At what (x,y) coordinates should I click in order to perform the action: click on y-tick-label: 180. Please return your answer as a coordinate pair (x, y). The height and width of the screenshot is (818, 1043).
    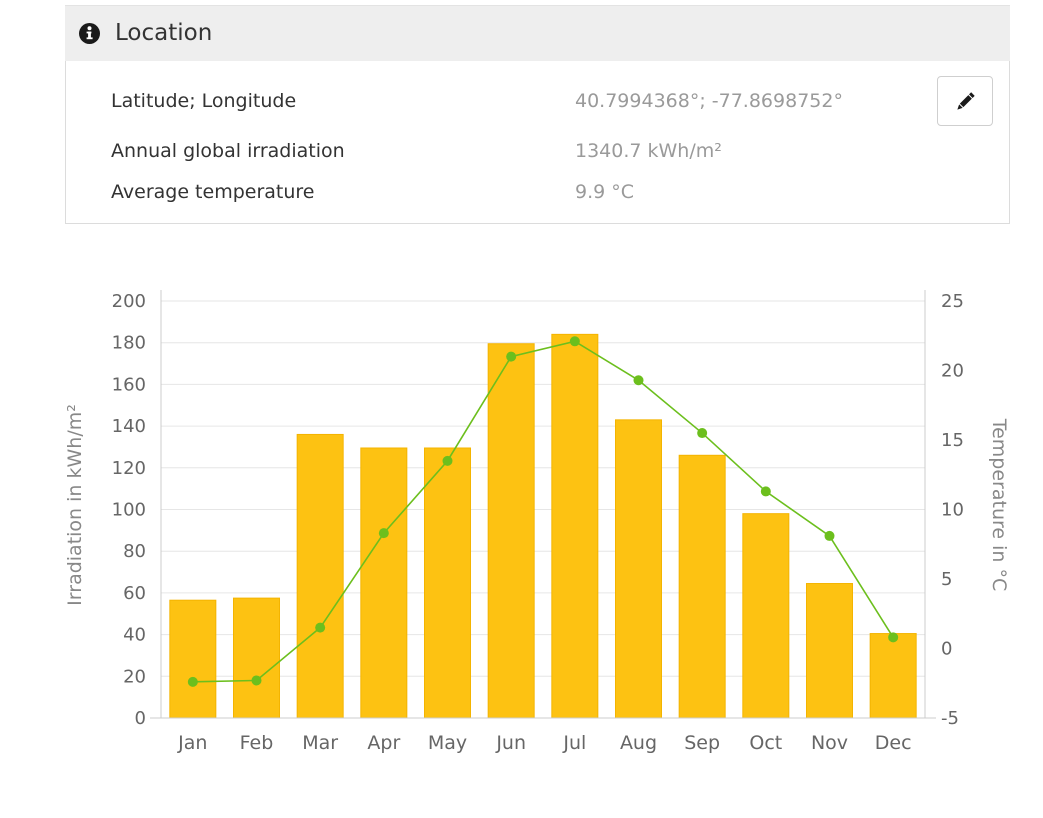
    Looking at the image, I should click on (129, 343).